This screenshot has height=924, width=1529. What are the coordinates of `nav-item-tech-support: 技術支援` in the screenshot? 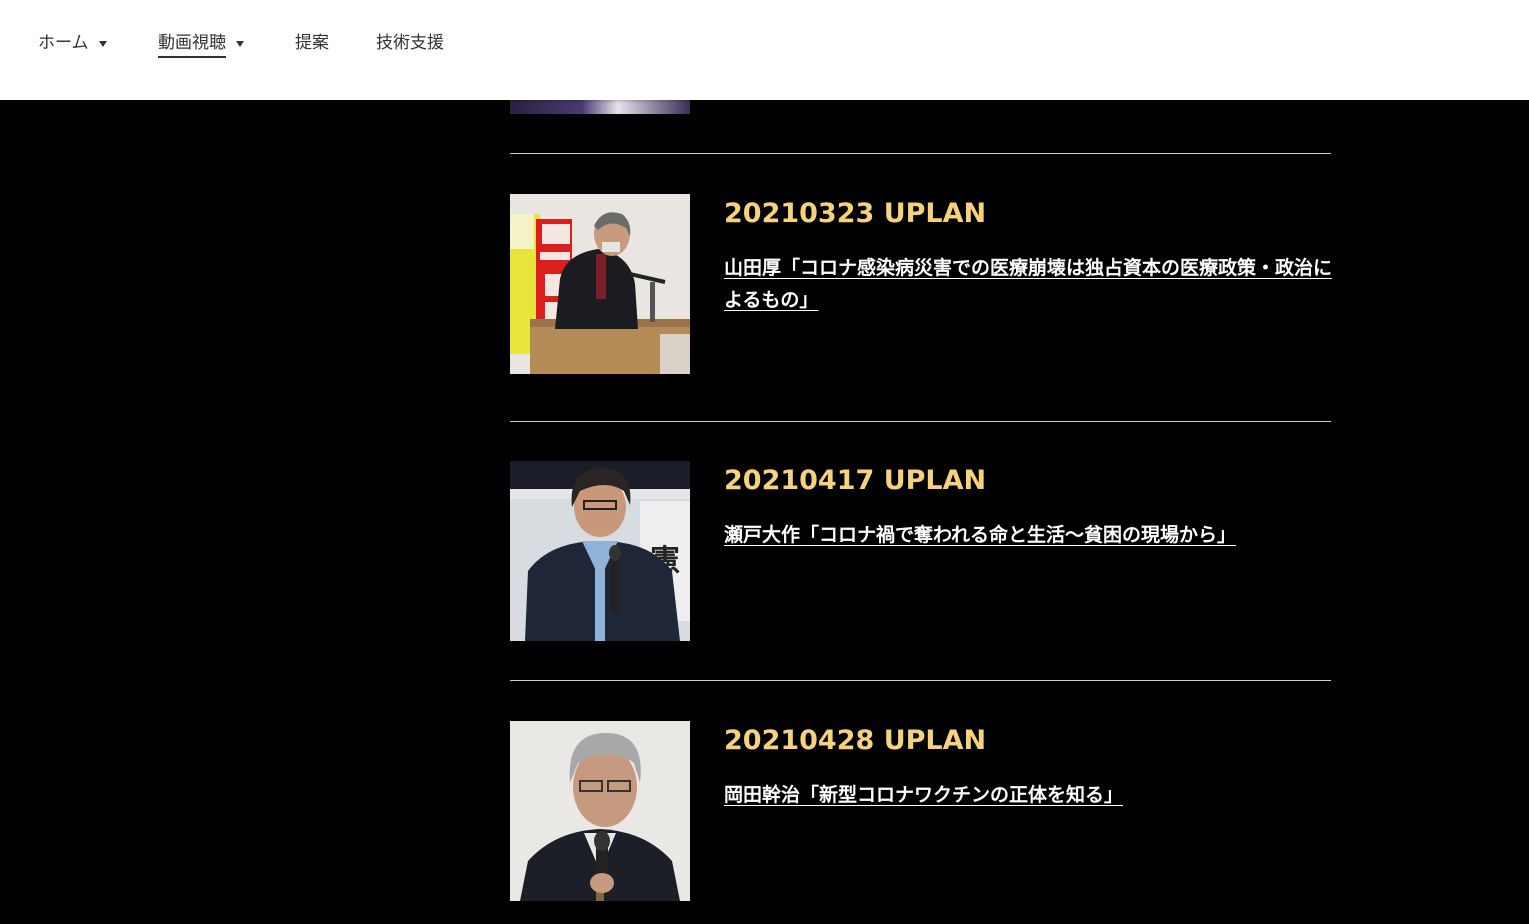 It's located at (410, 45).